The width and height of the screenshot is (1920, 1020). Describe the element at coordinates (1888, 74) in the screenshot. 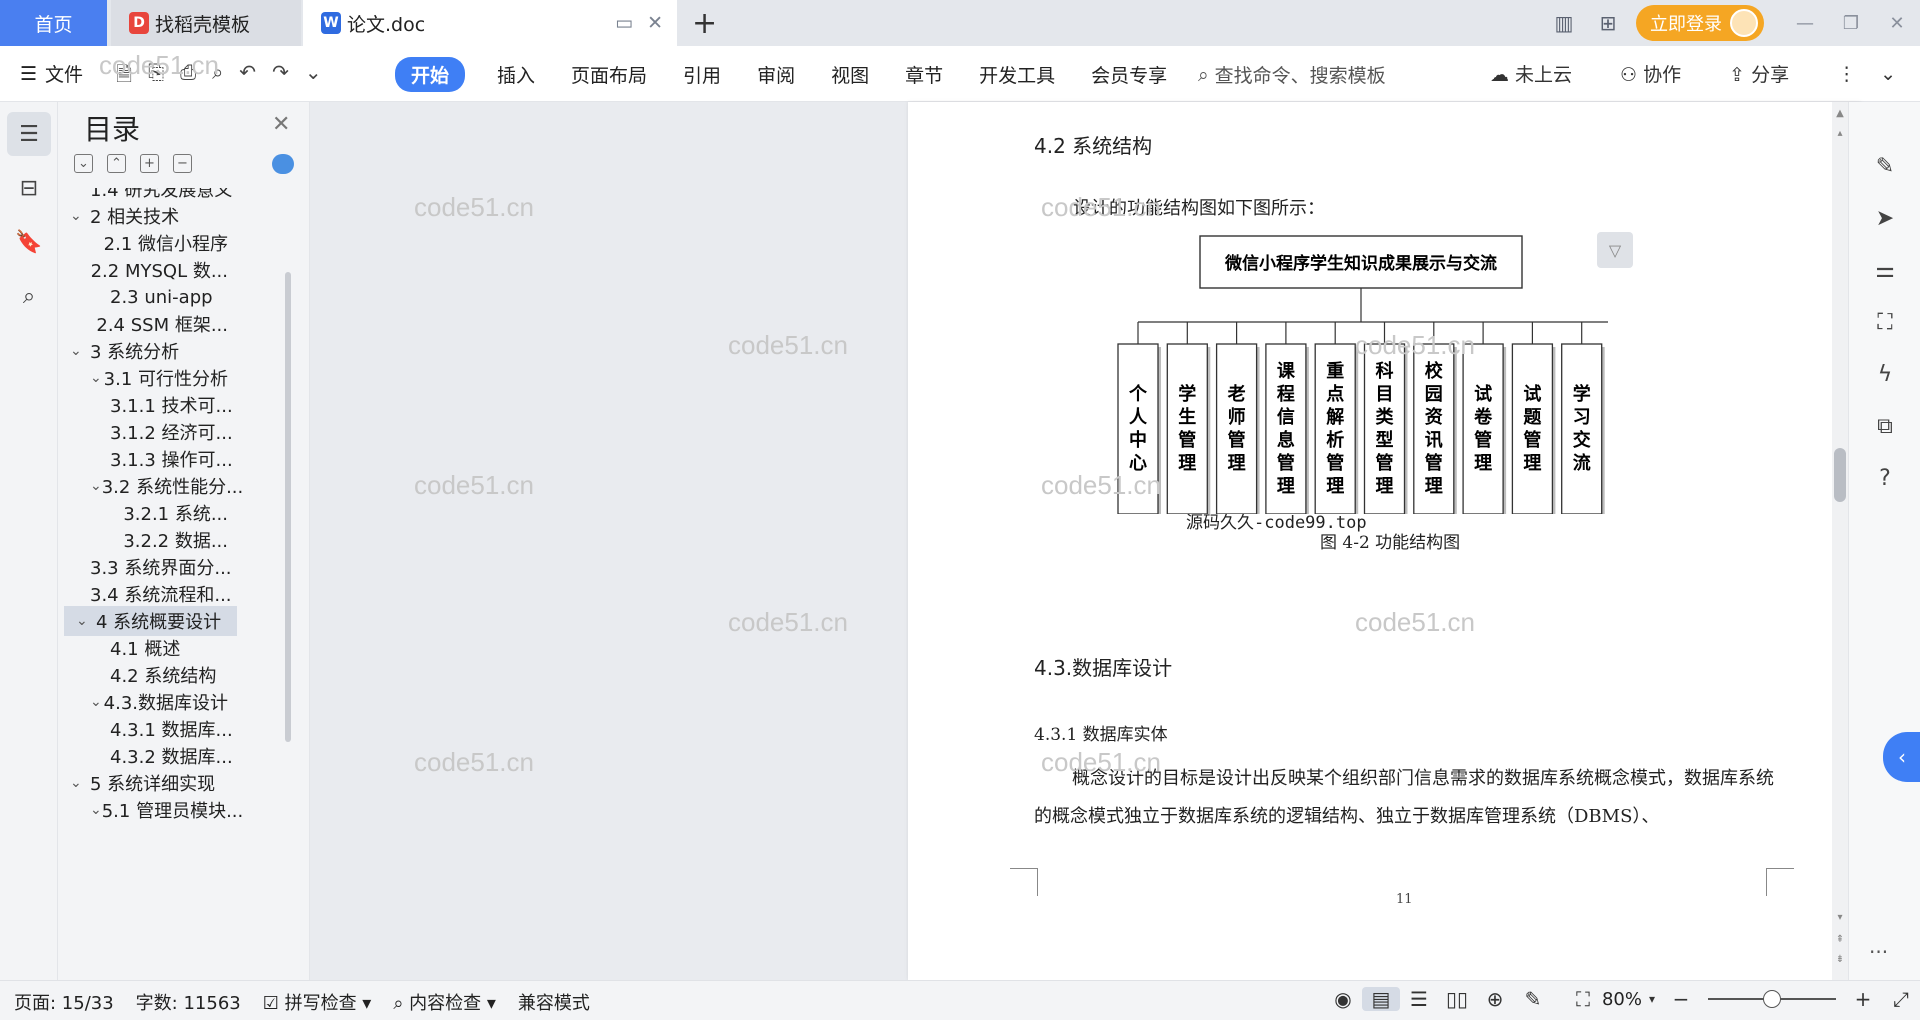

I see `collapse-ribbon-icon: ⌄` at that location.